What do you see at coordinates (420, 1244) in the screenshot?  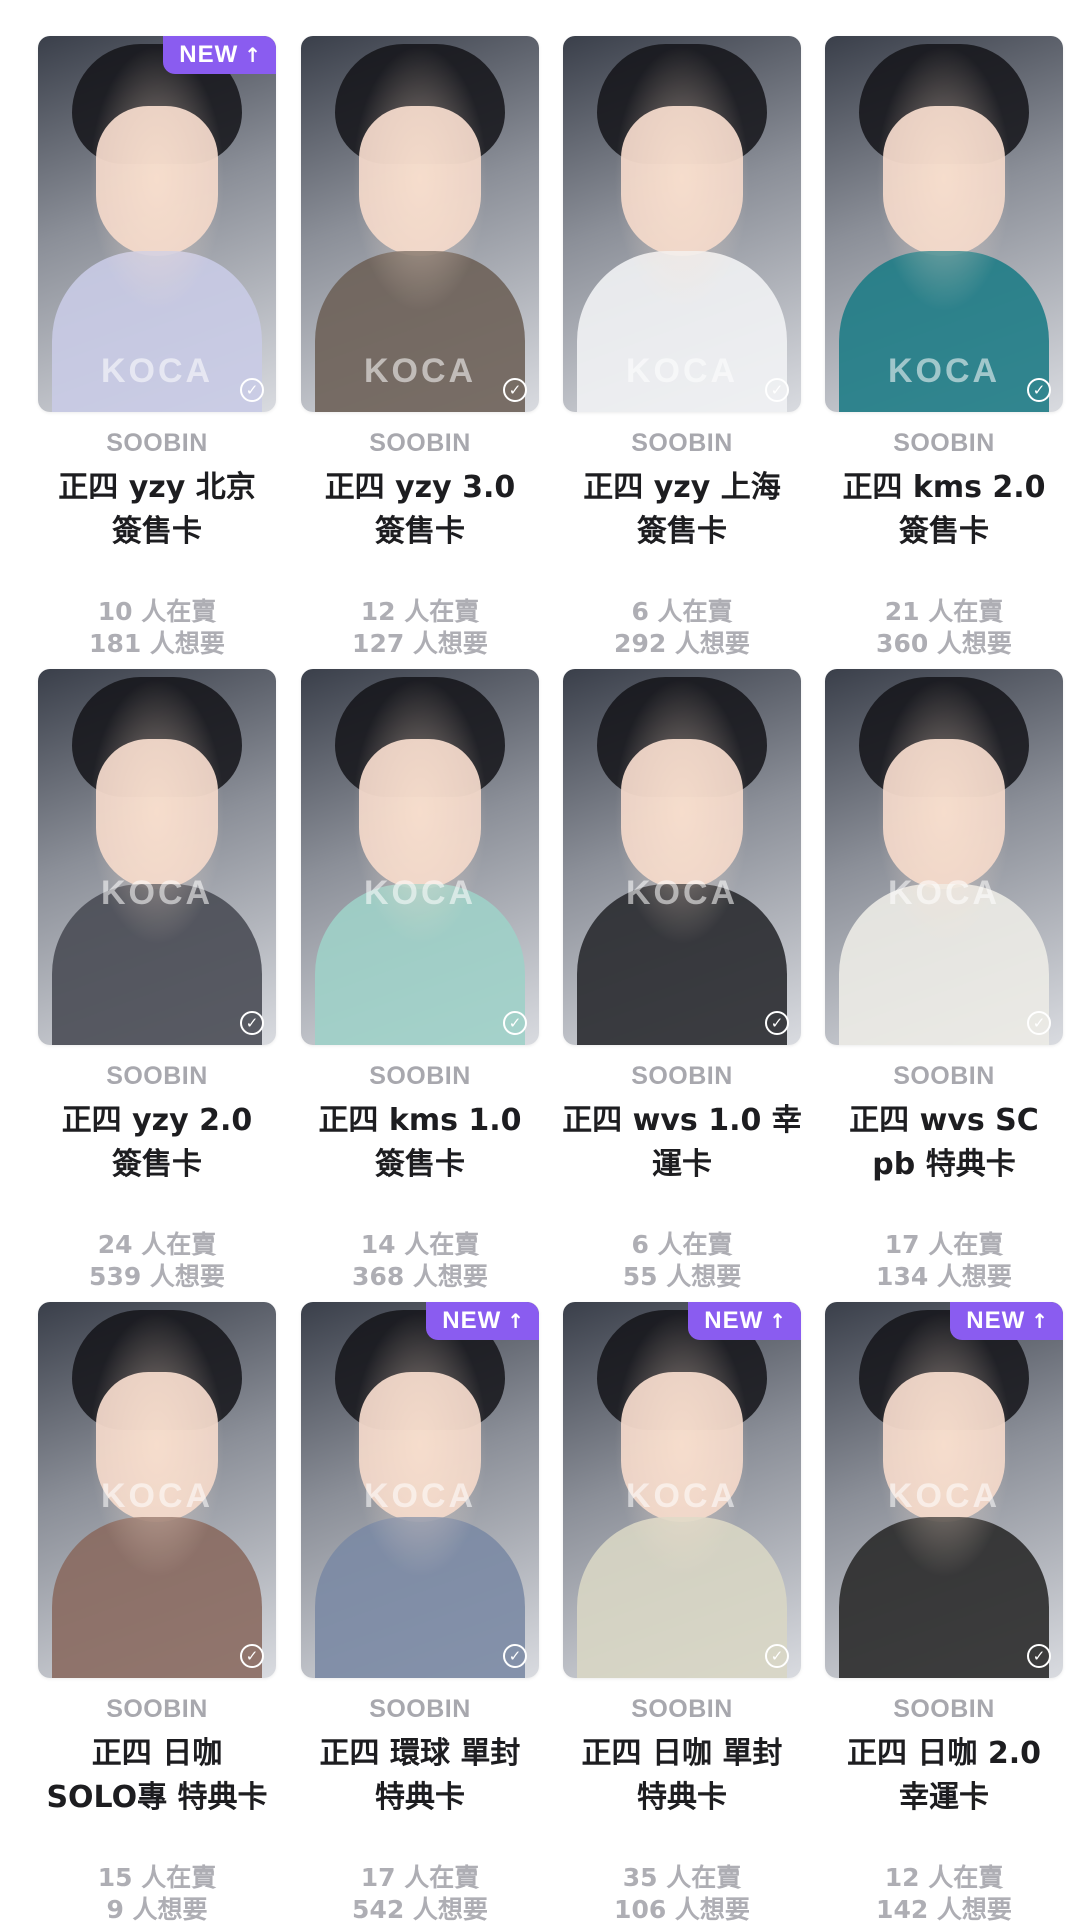 I see `selling-count: 14 人在賣` at bounding box center [420, 1244].